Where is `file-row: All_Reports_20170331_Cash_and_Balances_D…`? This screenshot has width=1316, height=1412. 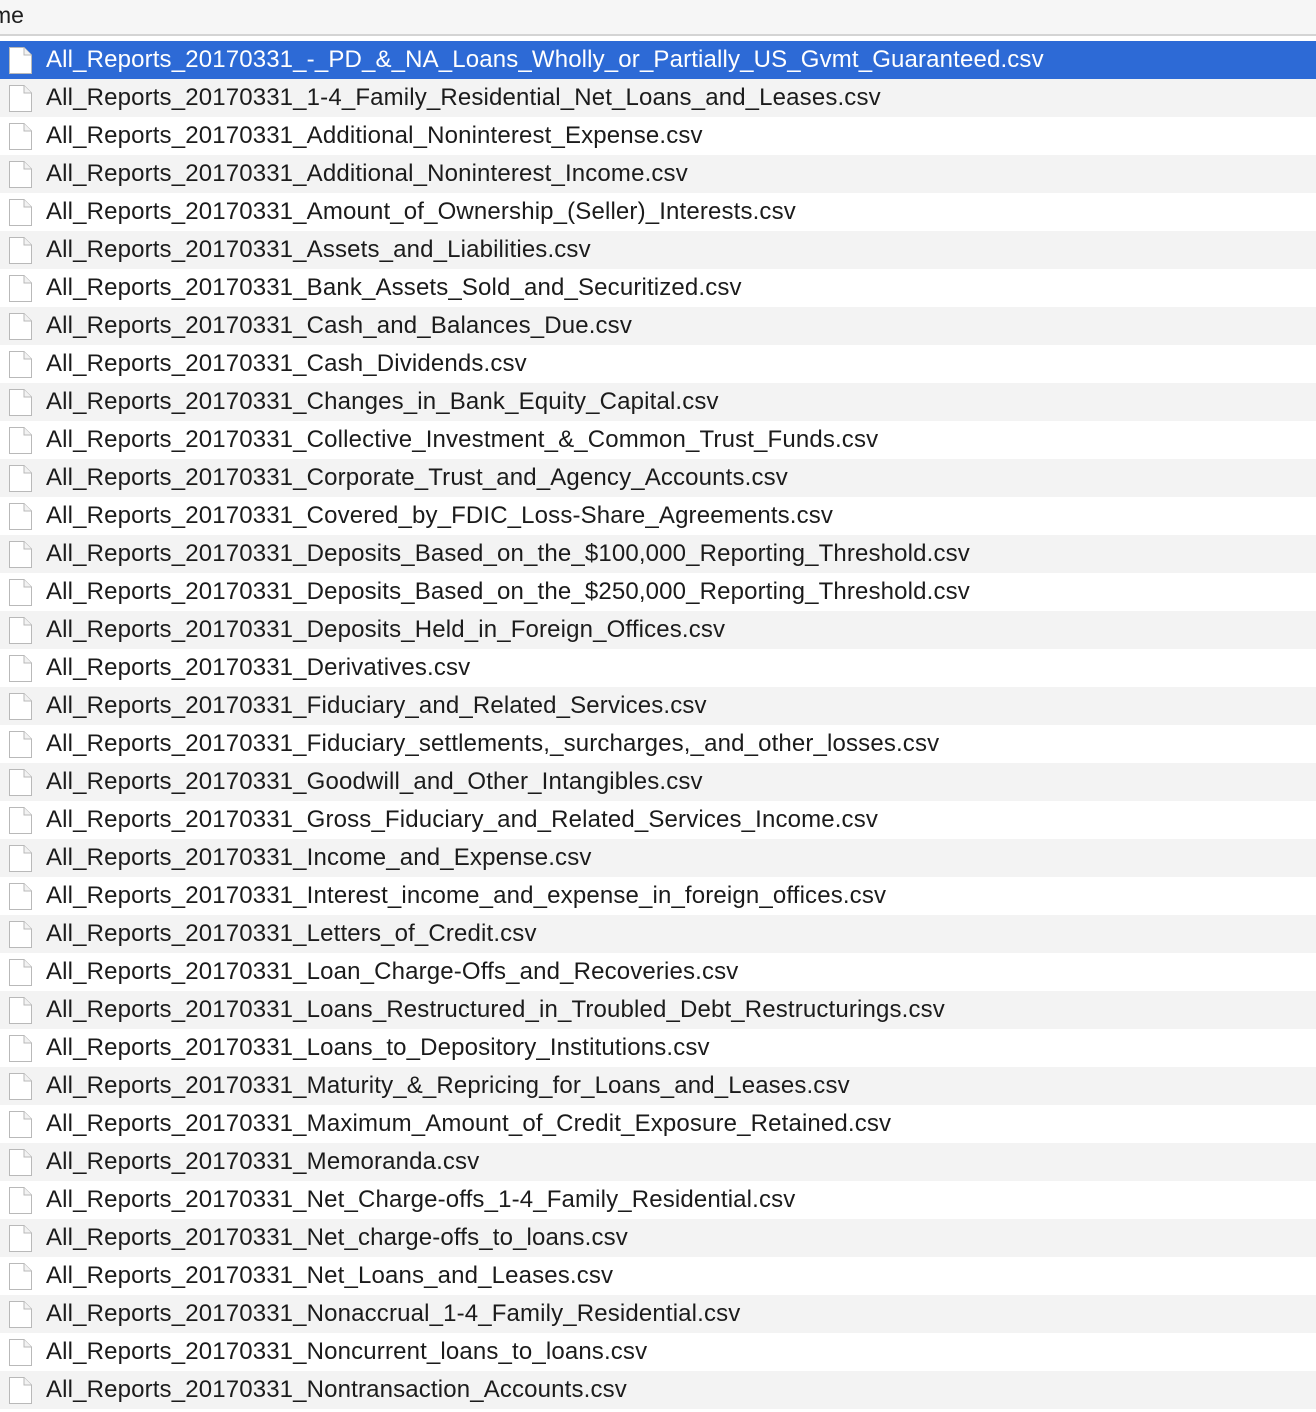
file-row: All_Reports_20170331_Cash_and_Balances_D… is located at coordinates (658, 326).